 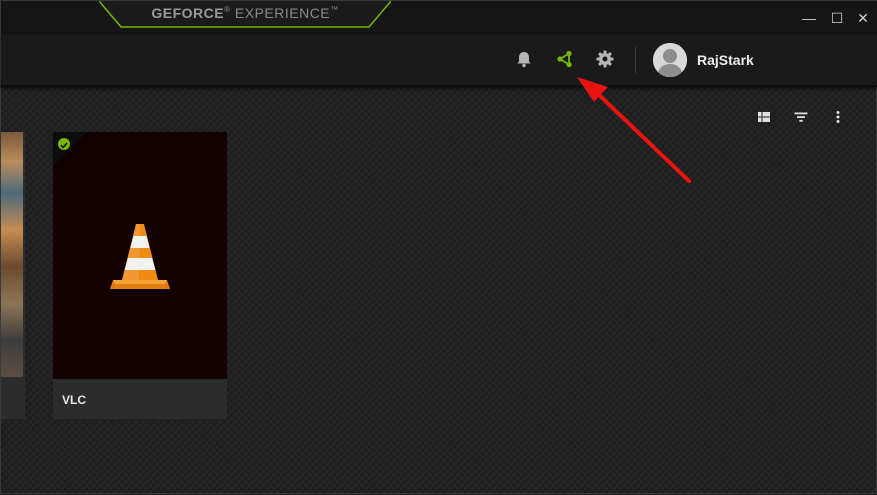 I want to click on app-title: GEFORCE® EXPERIENCE™, so click(x=245, y=13).